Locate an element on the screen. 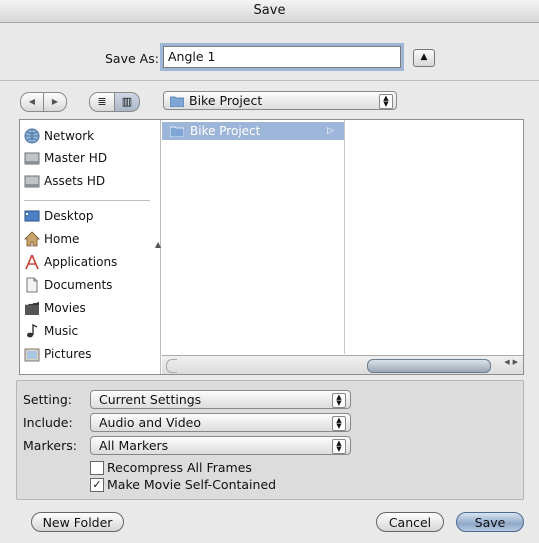 The width and height of the screenshot is (539, 543). sidebar-item-label: Documents is located at coordinates (78, 285).